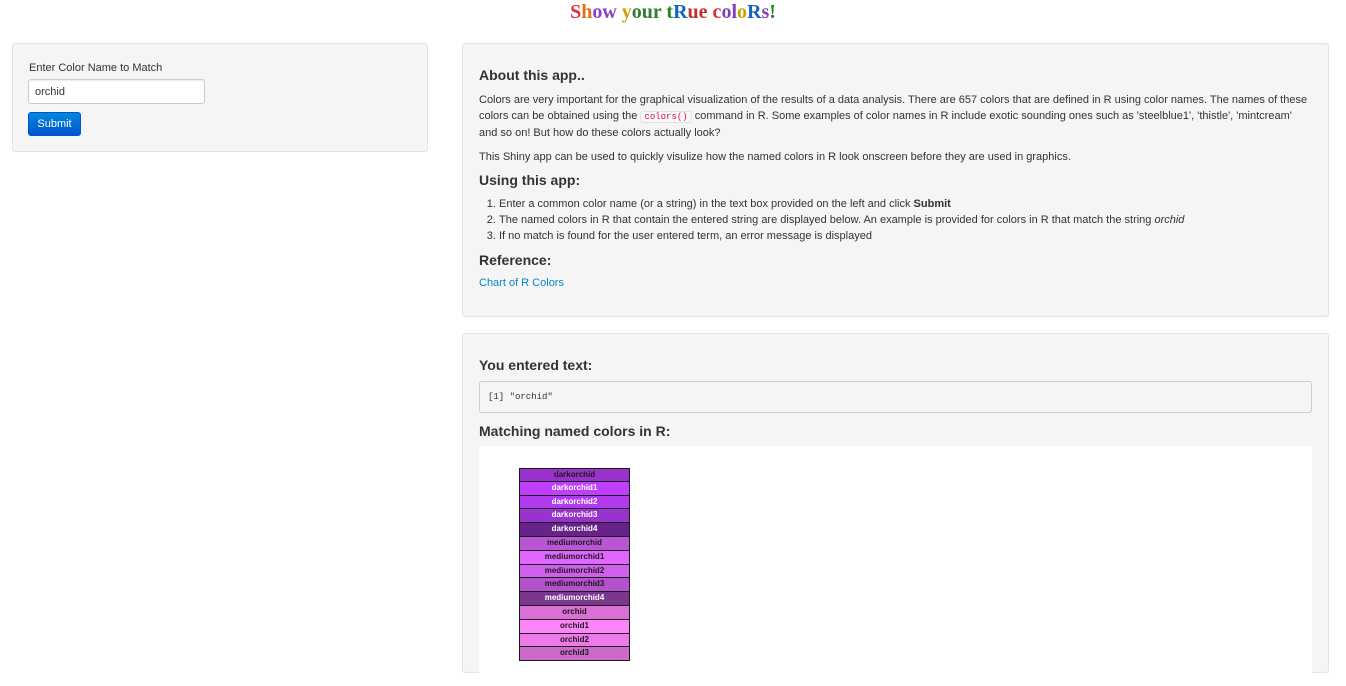 This screenshot has height=686, width=1346. What do you see at coordinates (574, 585) in the screenshot?
I see `color-swatch: mediumorchid3` at bounding box center [574, 585].